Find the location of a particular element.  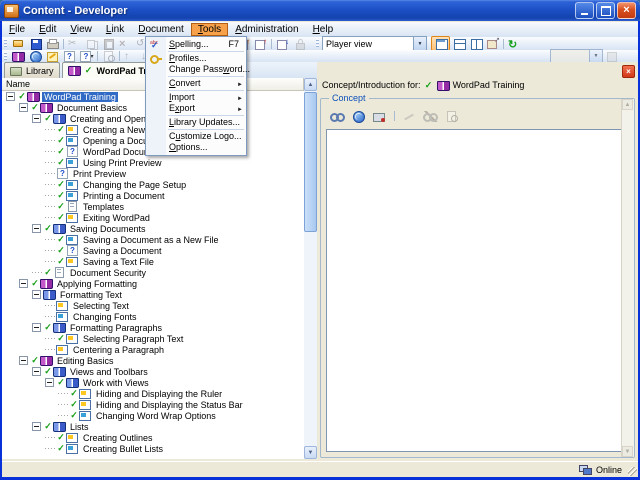

preview-link-button is located at coordinates (451, 116).